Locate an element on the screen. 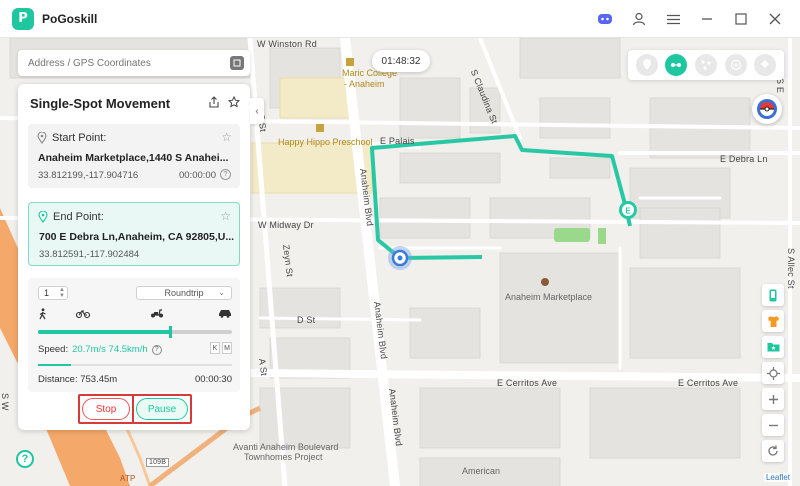 This screenshot has width=800, height=486. car-icon is located at coordinates (225, 314).